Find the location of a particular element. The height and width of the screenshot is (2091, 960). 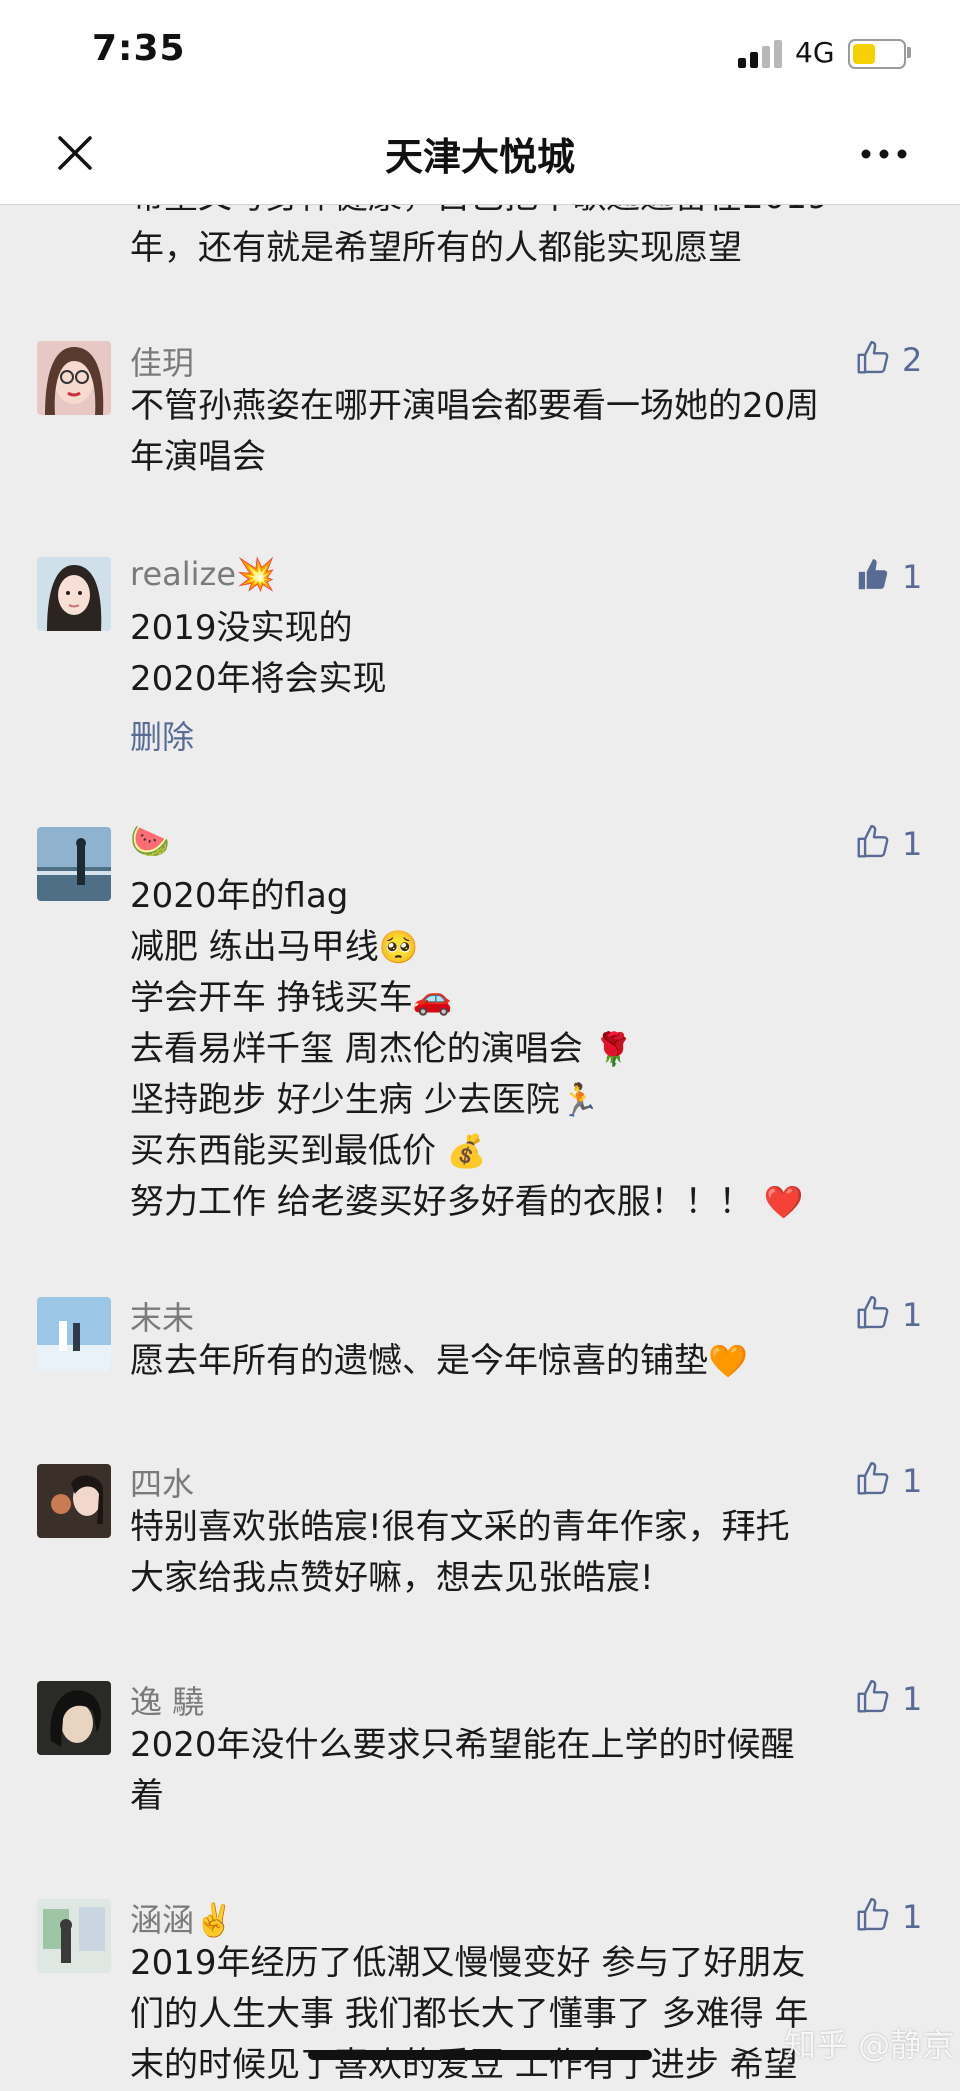

nickname: realize💥 is located at coordinates (203, 574).